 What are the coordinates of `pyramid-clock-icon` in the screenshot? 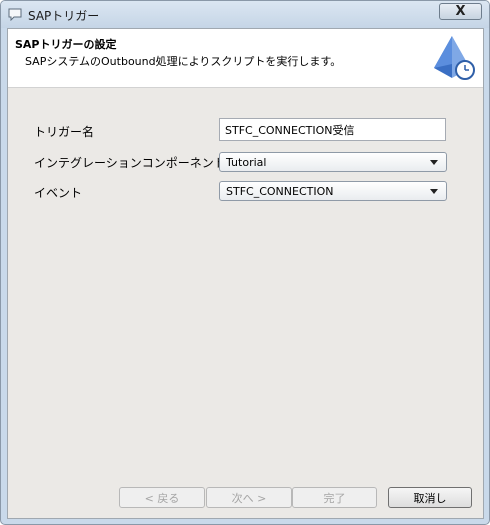 It's located at (454, 58).